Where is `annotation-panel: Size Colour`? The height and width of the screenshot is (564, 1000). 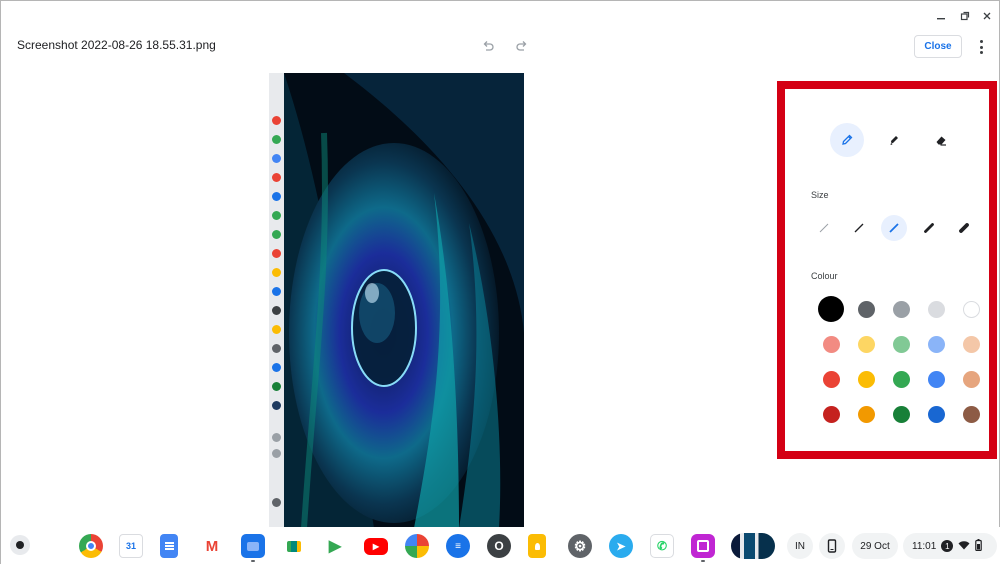
annotation-panel: Size Colour is located at coordinates (887, 270).